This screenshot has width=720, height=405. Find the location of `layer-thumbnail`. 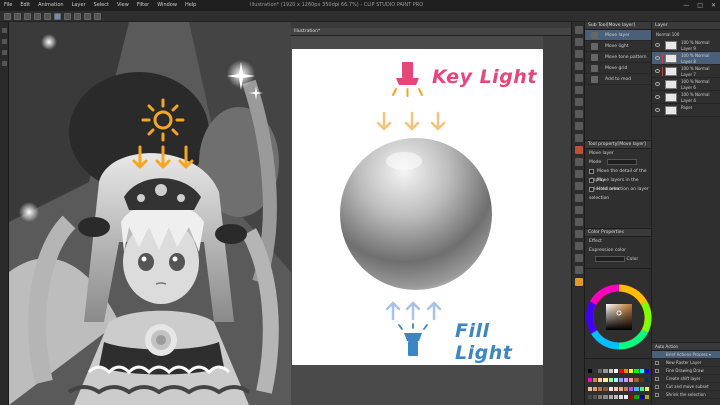

layer-thumbnail is located at coordinates (671, 110).